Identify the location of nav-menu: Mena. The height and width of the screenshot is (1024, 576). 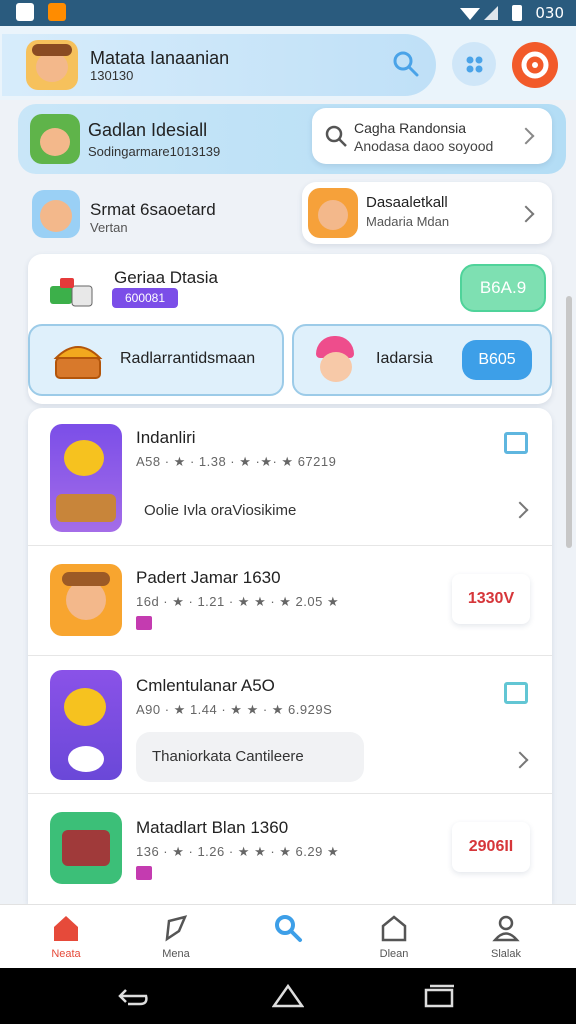
(176, 936).